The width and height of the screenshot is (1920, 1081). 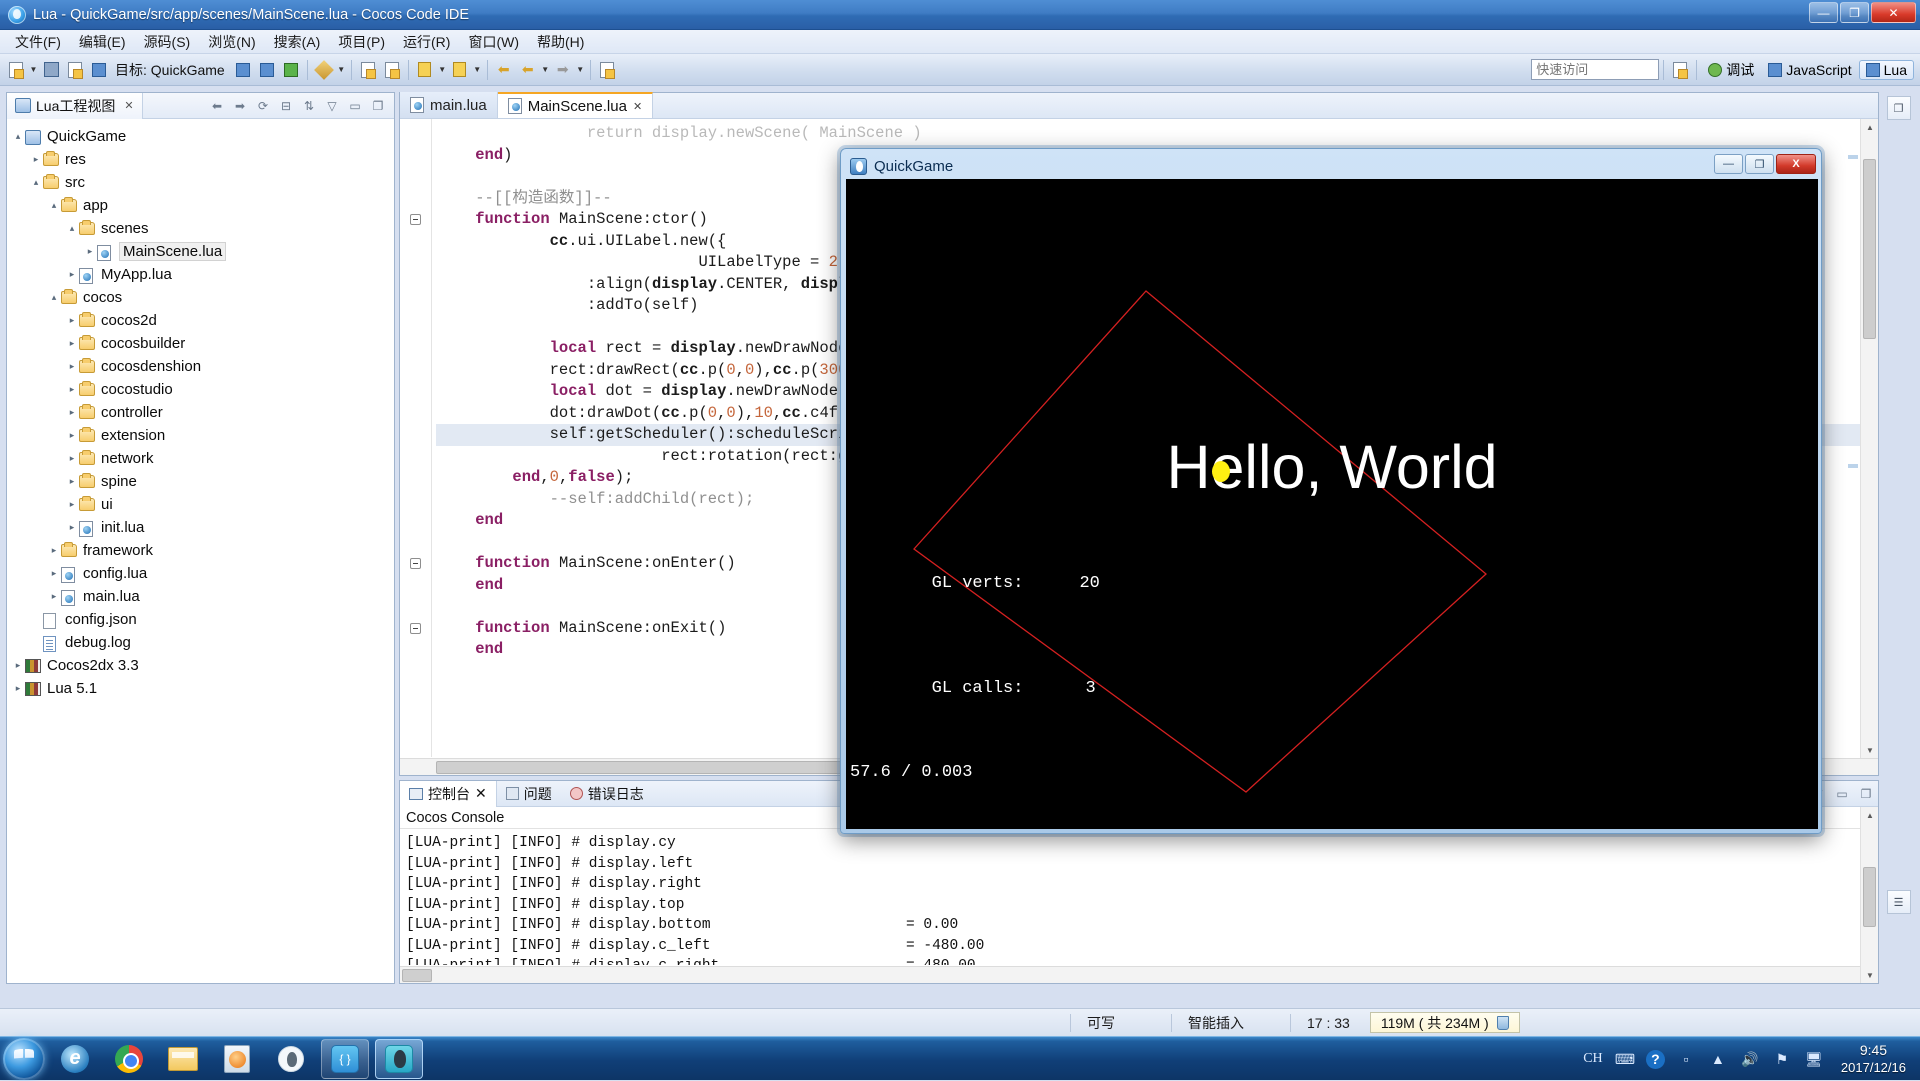 I want to click on volume-icon: 🔊, so click(x=1750, y=1059).